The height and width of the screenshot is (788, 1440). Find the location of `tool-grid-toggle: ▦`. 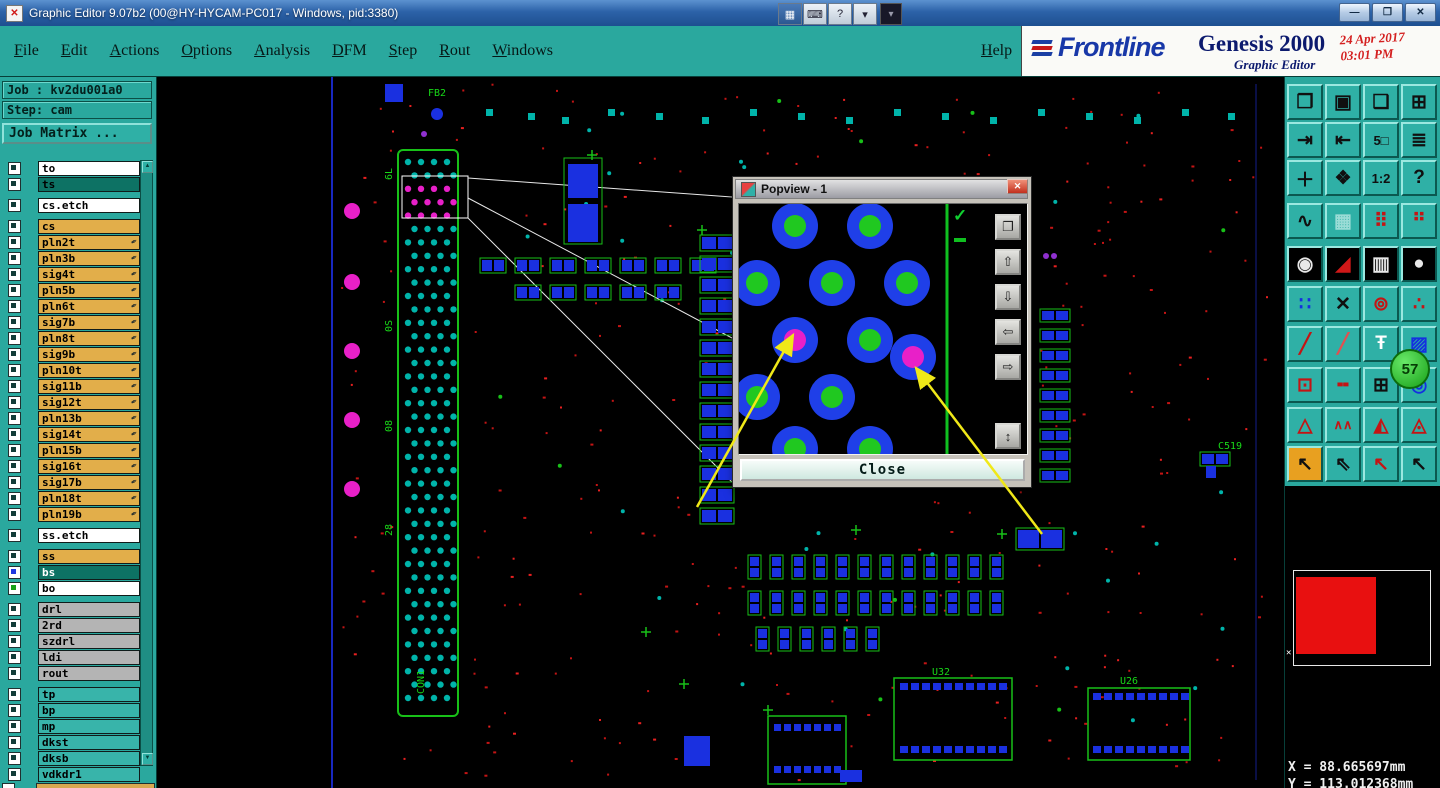

tool-grid-toggle: ▦ is located at coordinates (1343, 221).